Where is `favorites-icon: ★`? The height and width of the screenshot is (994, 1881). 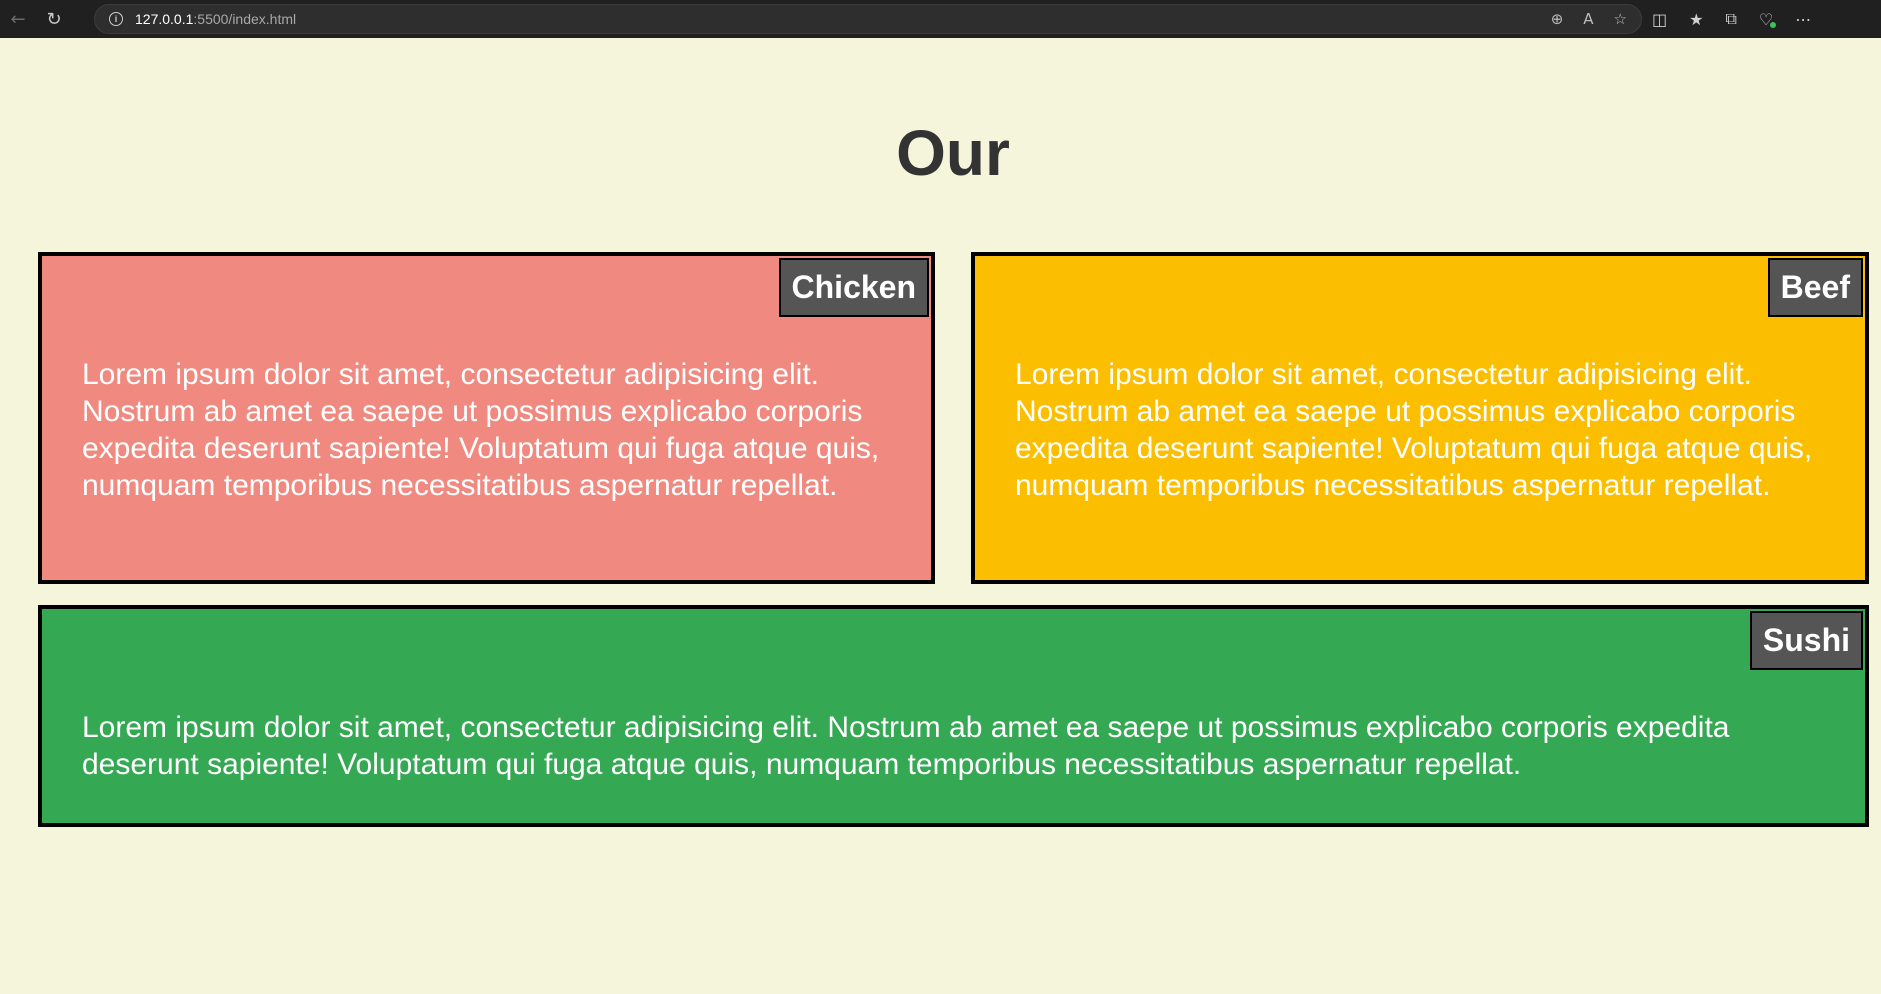
favorites-icon: ★ is located at coordinates (1696, 19).